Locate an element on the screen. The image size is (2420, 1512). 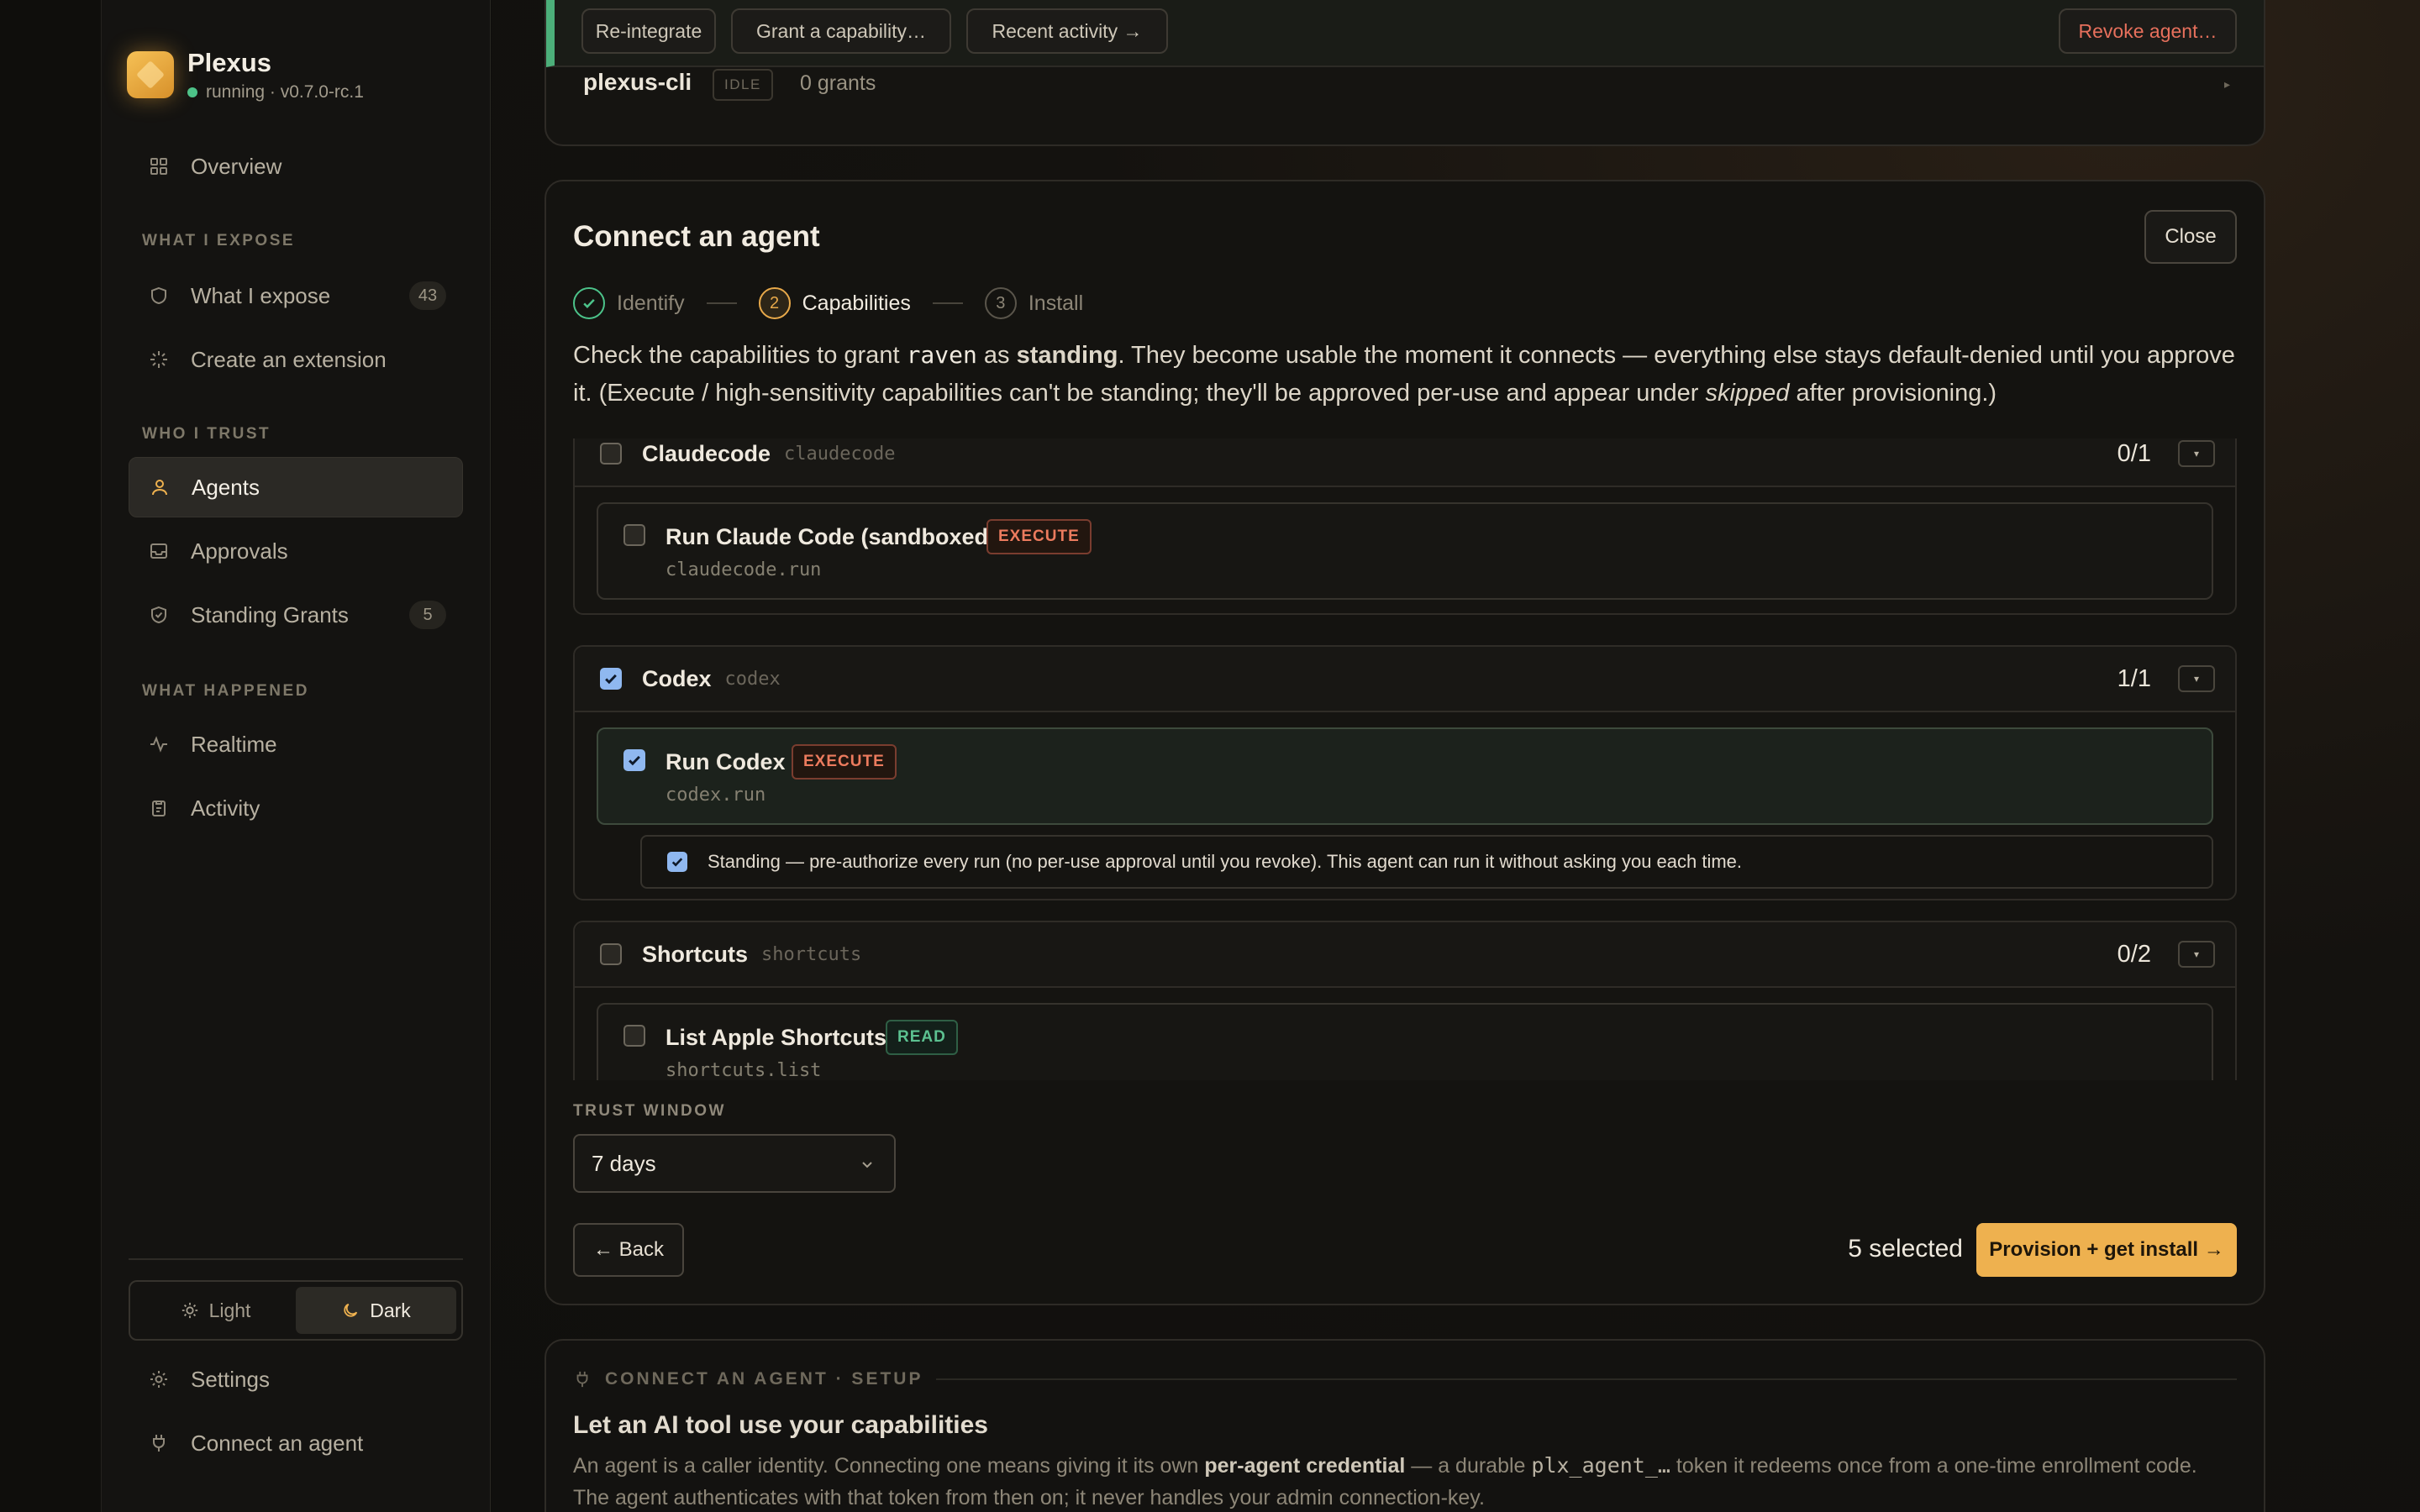
sidebar-item-realtime: Realtime is located at coordinates (296, 744).